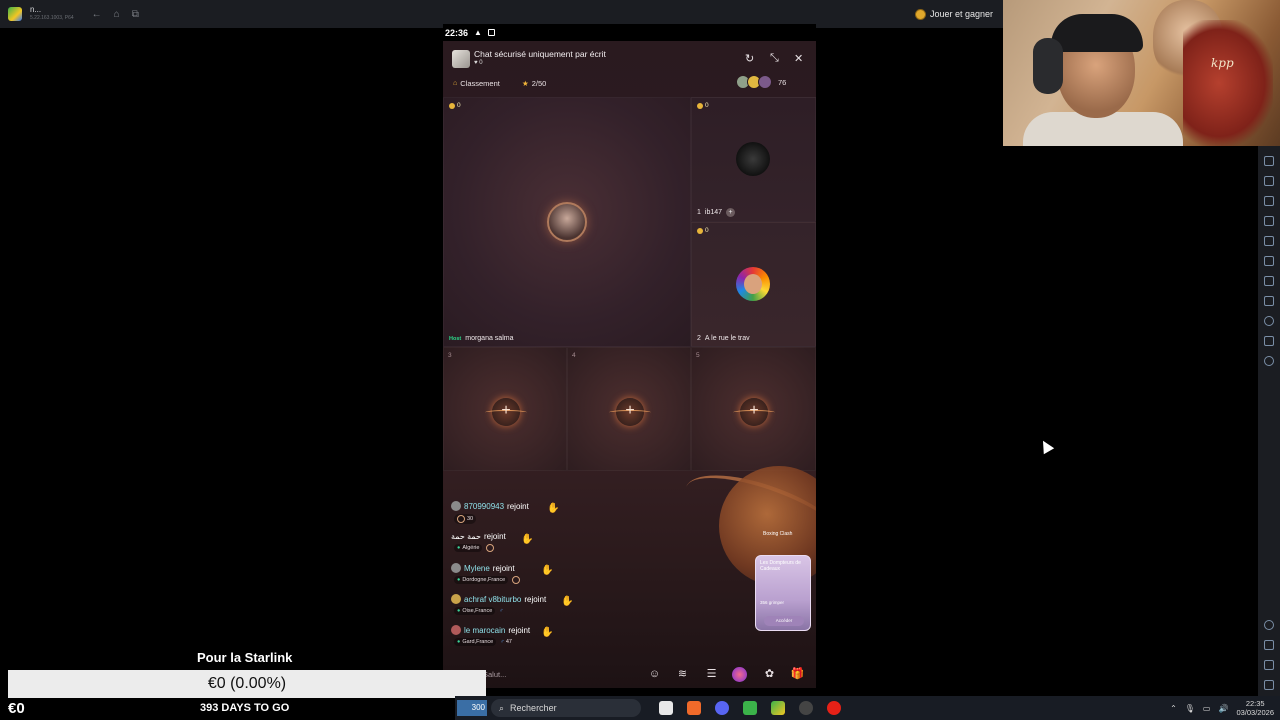  What do you see at coordinates (778, 708) in the screenshot?
I see `emulator-icon` at bounding box center [778, 708].